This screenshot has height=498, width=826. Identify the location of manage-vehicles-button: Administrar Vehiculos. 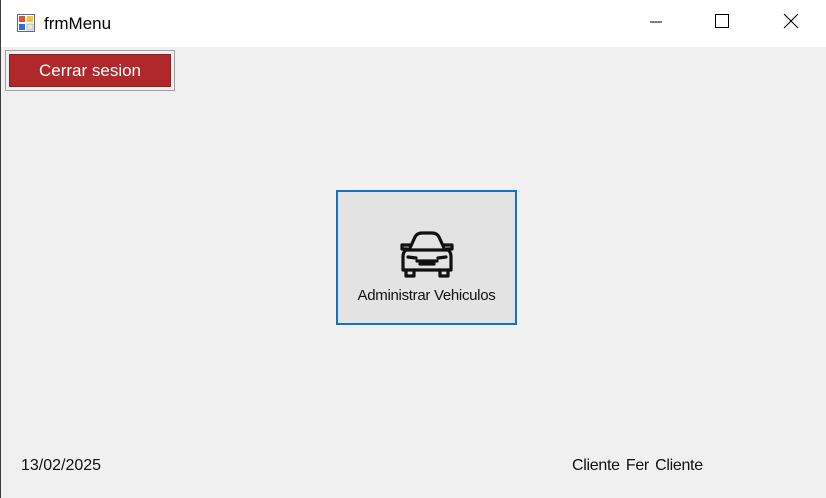
(426, 257).